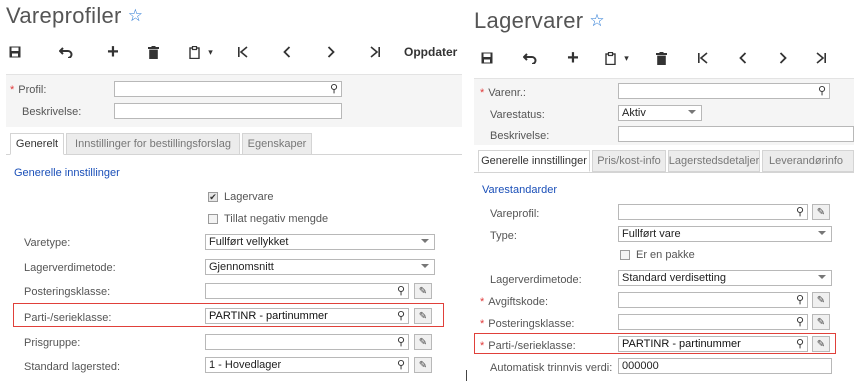  What do you see at coordinates (725, 278) in the screenshot?
I see `valuation-method-select: Standard verdisetting` at bounding box center [725, 278].